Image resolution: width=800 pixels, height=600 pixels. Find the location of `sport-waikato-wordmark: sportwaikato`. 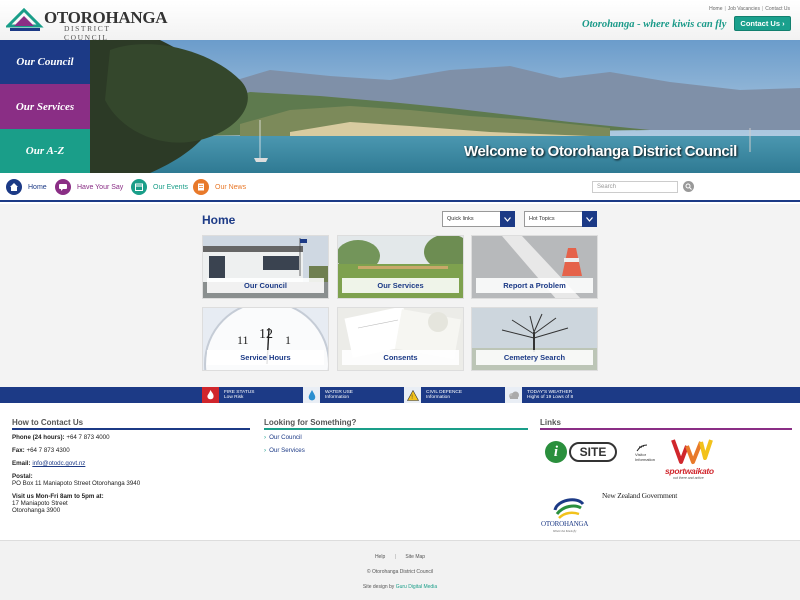

sport-waikato-wordmark: sportwaikato is located at coordinates (689, 471).